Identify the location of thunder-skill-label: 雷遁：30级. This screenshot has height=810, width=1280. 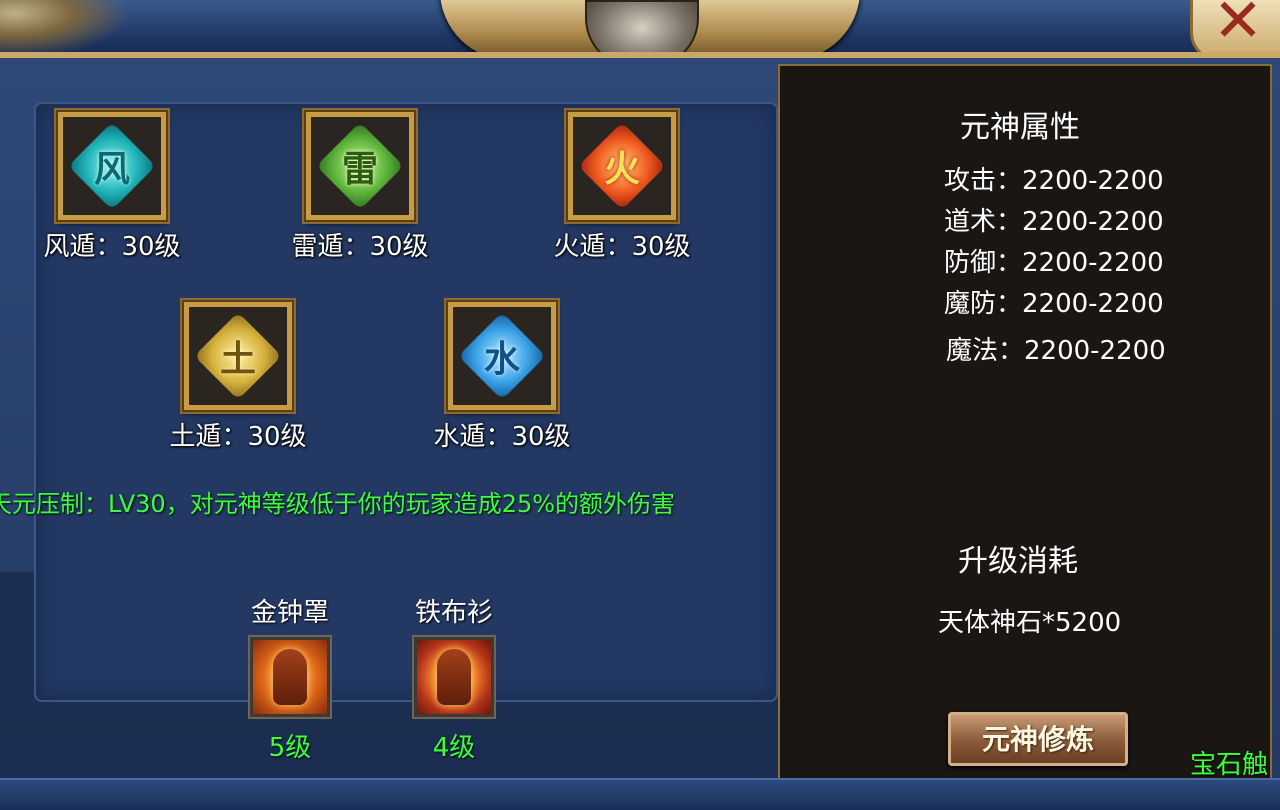
(360, 247).